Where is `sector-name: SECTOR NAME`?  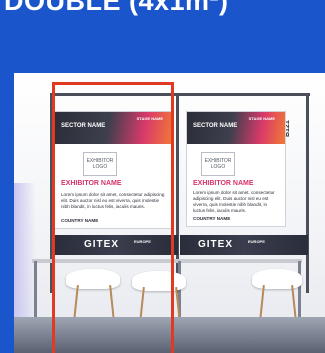
sector-name: SECTOR NAME is located at coordinates (215, 126).